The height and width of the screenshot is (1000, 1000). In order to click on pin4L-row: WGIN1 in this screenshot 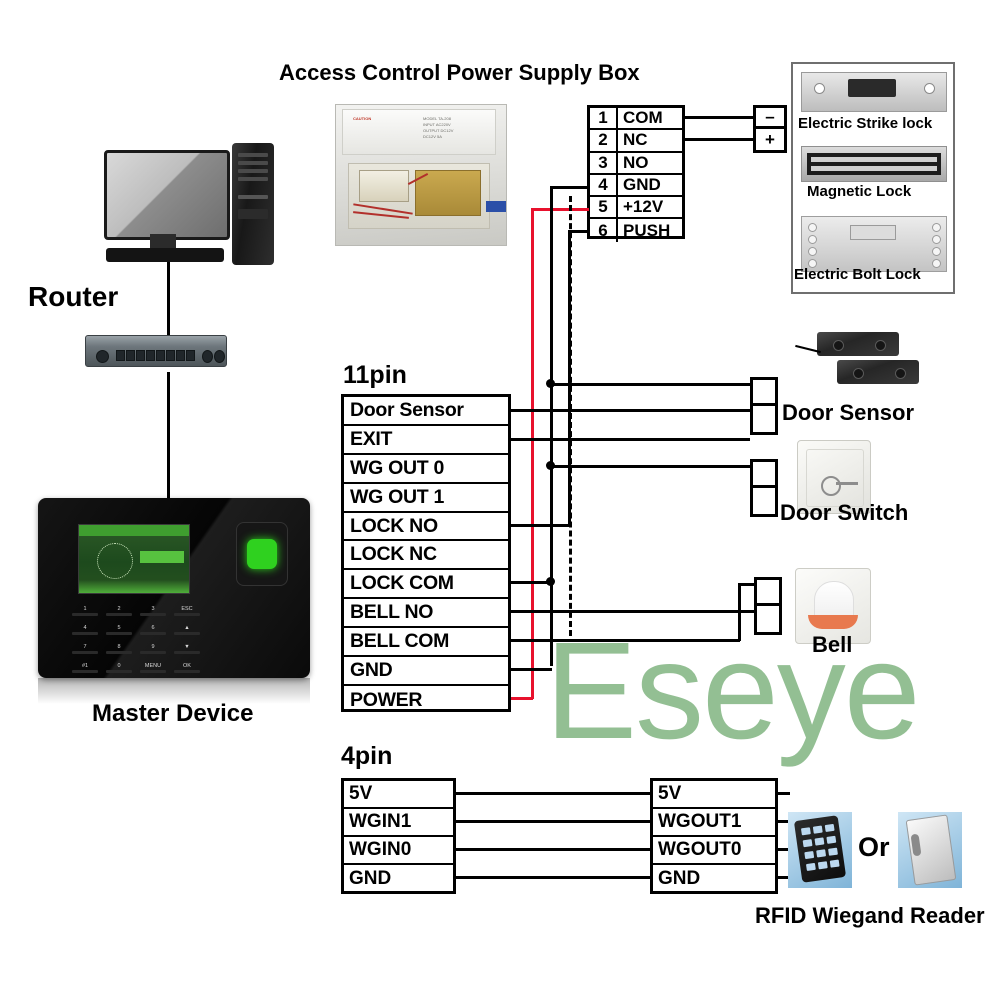, I will do `click(398, 823)`.